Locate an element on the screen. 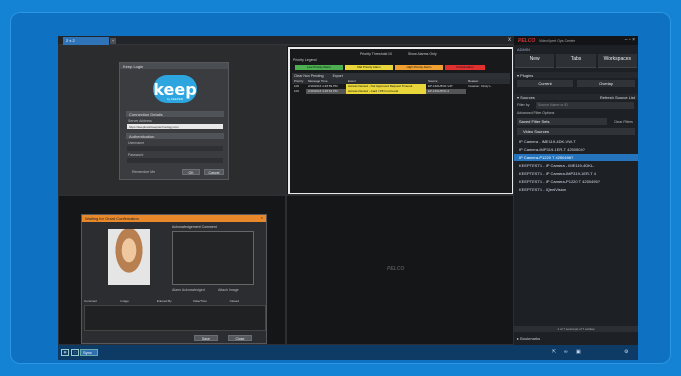 This screenshot has height=376, width=681. cancel-button: Cancel is located at coordinates (214, 172).